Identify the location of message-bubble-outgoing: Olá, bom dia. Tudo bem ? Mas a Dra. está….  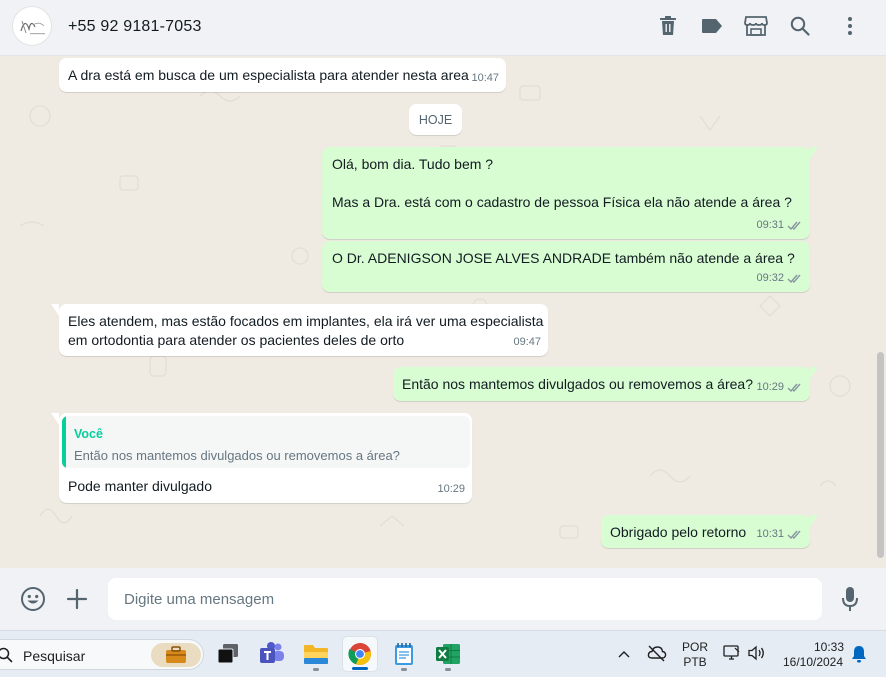
(570, 193).